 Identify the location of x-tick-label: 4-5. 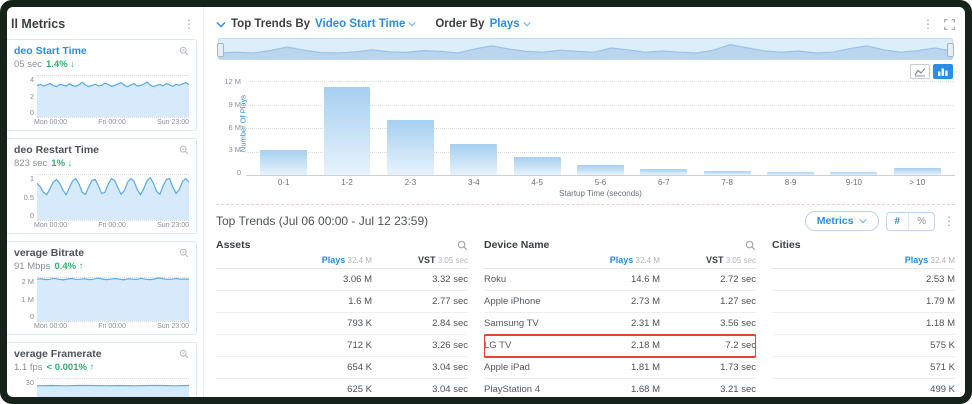
(537, 182).